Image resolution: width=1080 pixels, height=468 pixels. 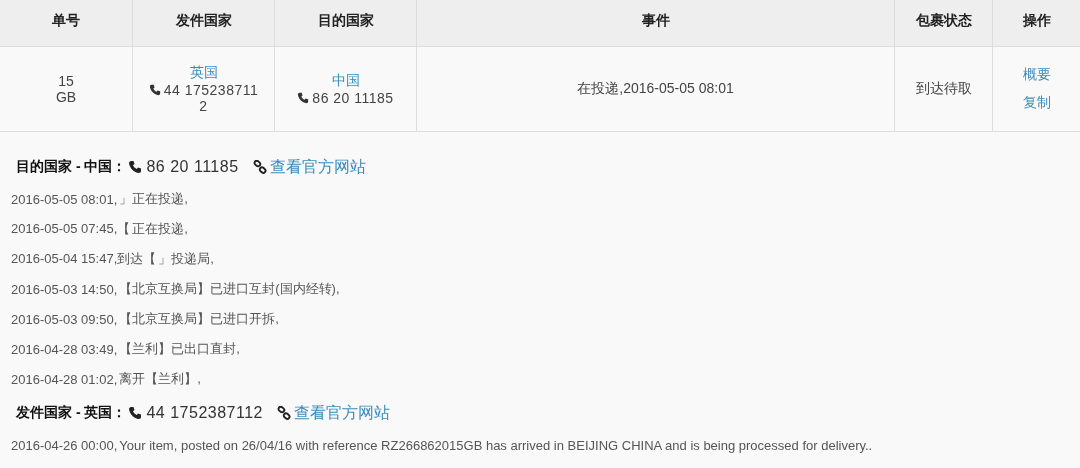 What do you see at coordinates (179, 349) in the screenshot?
I see `event-text: 【兰利】已出口直封,` at bounding box center [179, 349].